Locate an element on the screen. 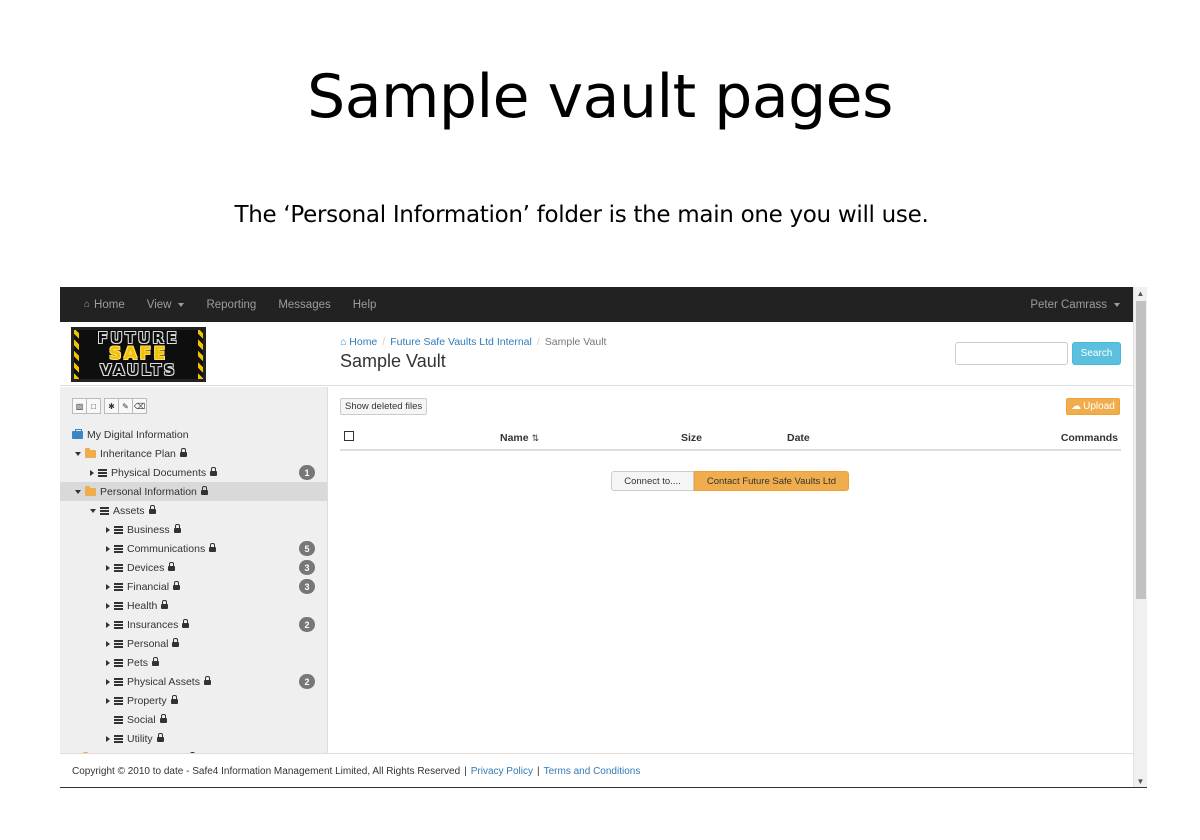  user-menu: Peter Camrass is located at coordinates (1075, 304).